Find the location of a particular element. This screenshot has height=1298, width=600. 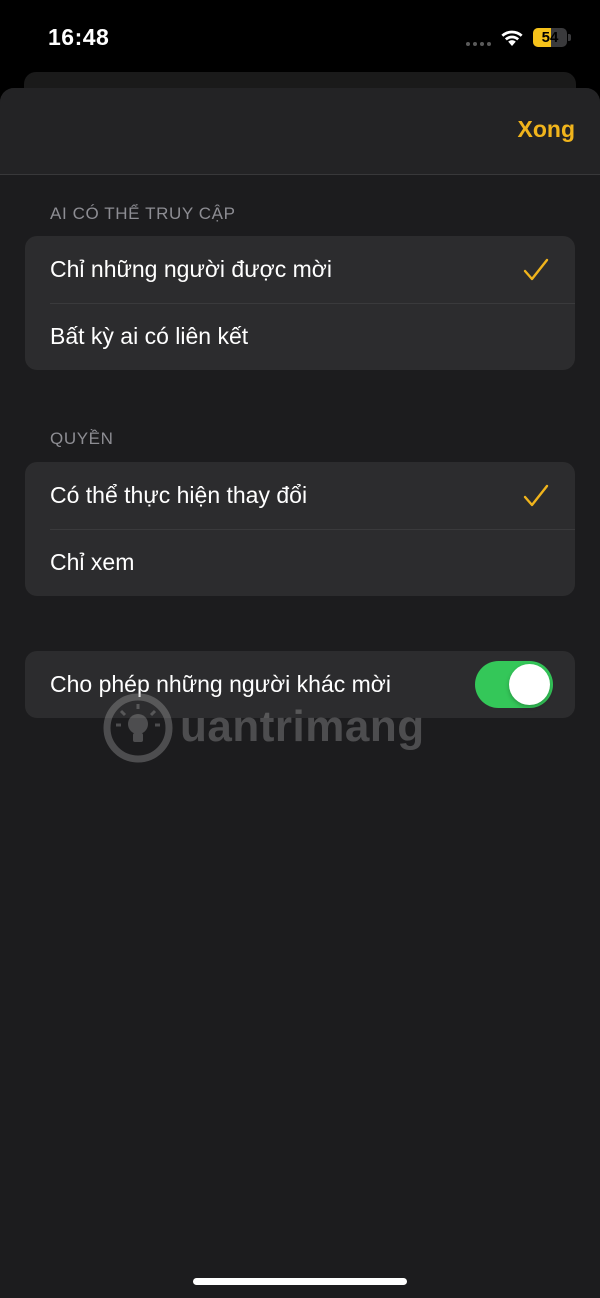

status-bar: 16:48 54 is located at coordinates (300, 36).